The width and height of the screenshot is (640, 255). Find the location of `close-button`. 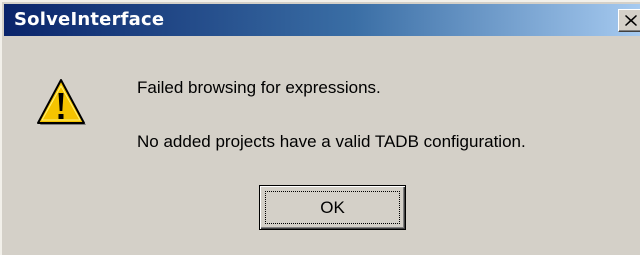

close-button is located at coordinates (629, 20).